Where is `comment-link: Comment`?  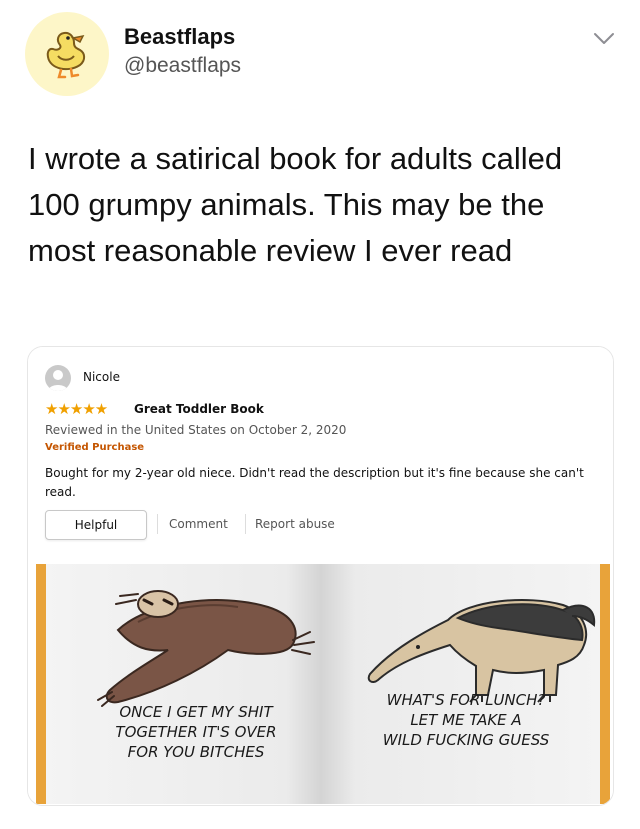 comment-link: Comment is located at coordinates (198, 524).